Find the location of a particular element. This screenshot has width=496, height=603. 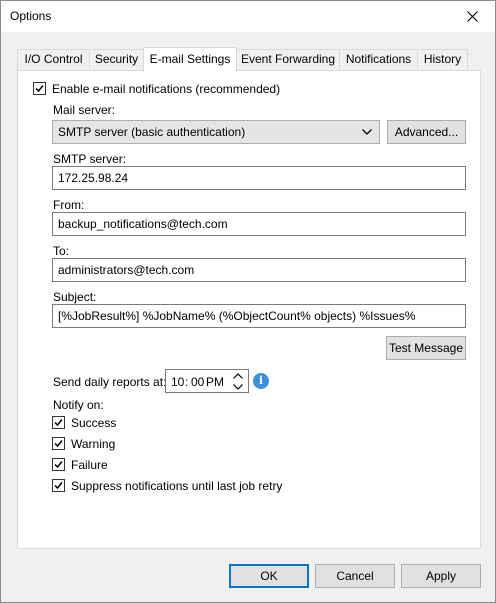

mail-server-select: SMTP server (basic authentication) is located at coordinates (216, 132).